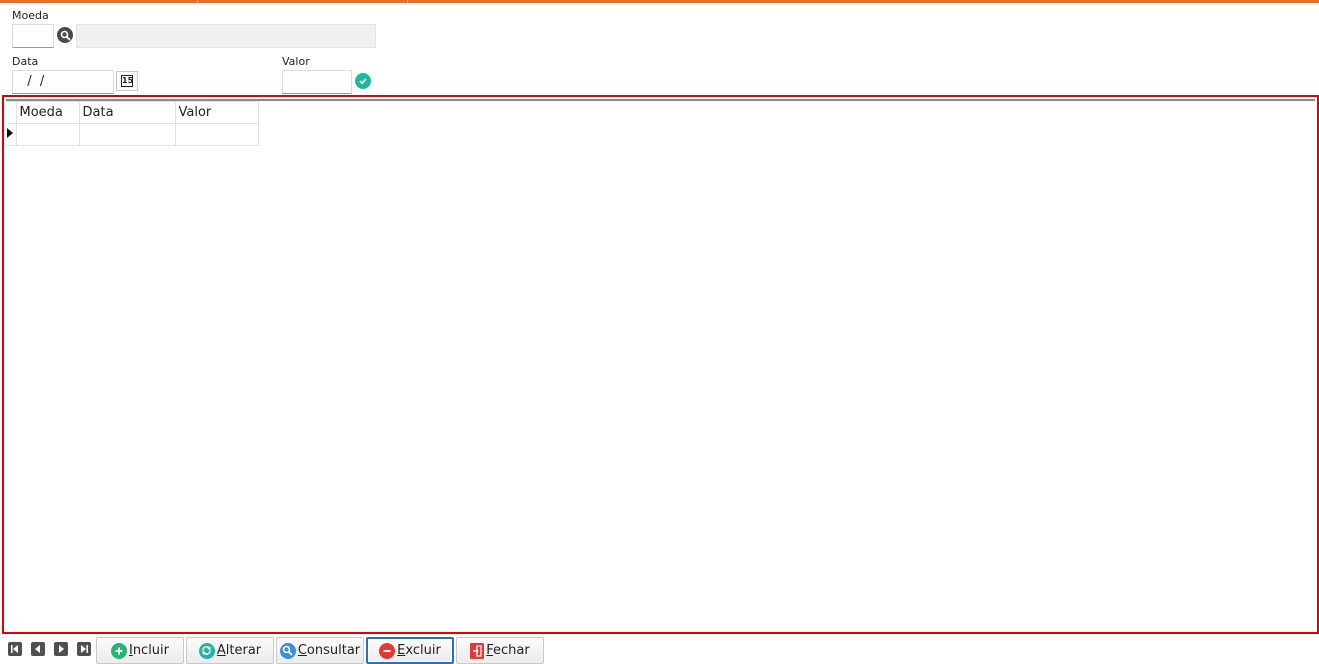  I want to click on previous-record-icon, so click(38, 649).